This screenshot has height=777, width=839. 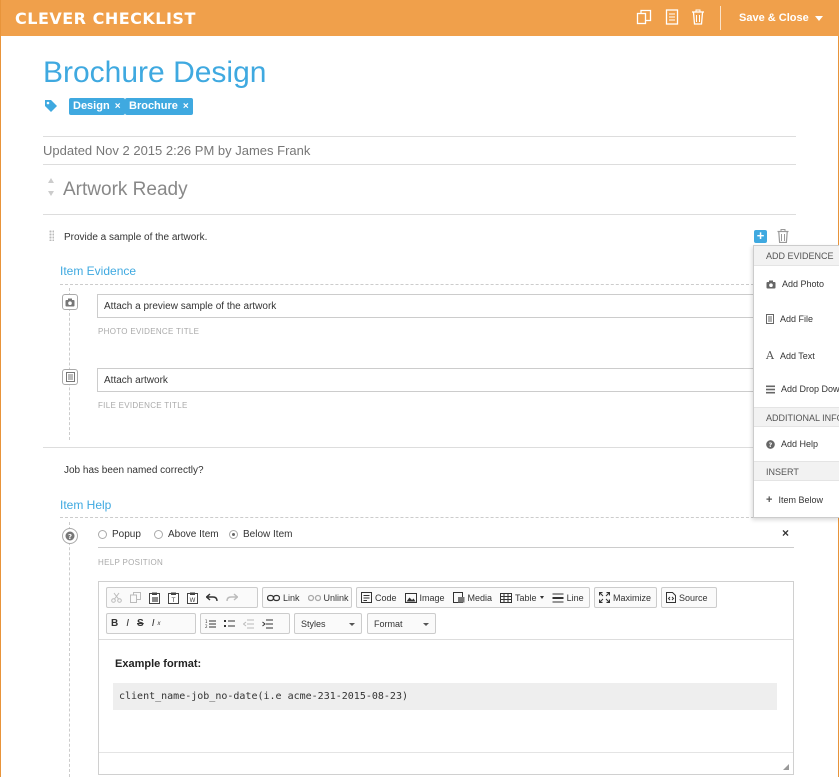 I want to click on resize-handle, so click(x=786, y=767).